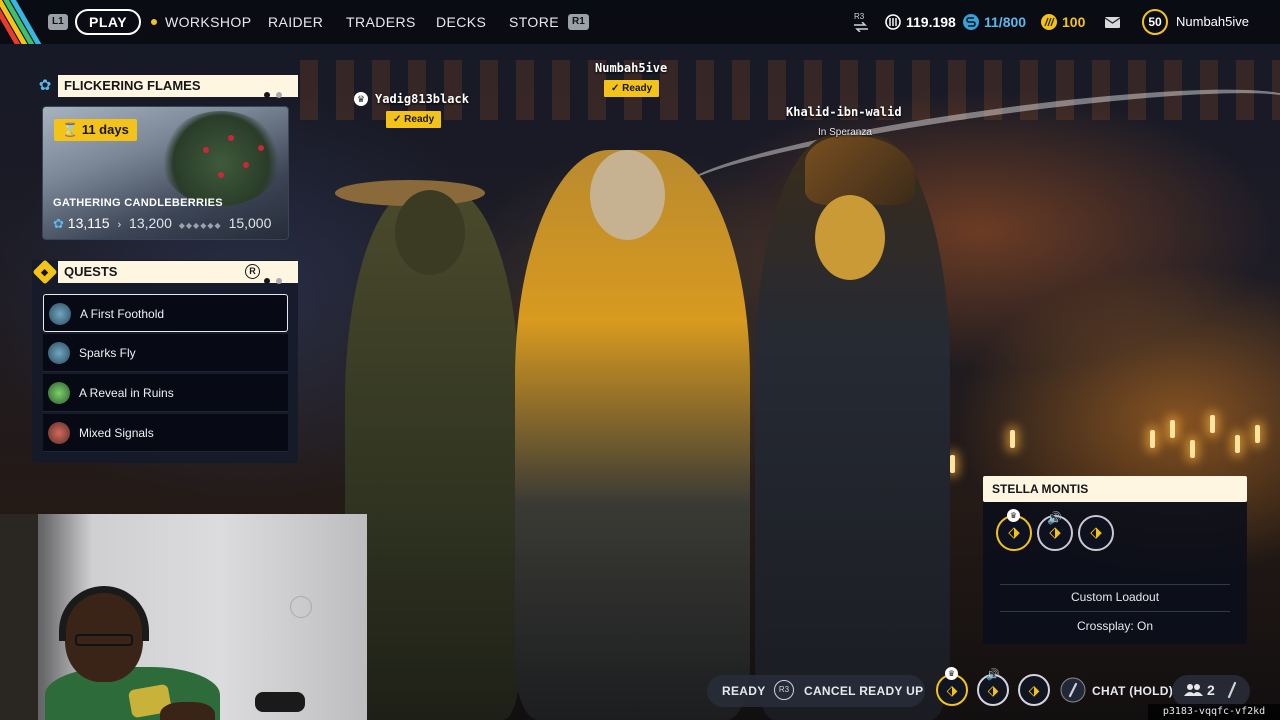 The height and width of the screenshot is (720, 1280). I want to click on quest-item-sparks-fly: Sparks Fly, so click(165, 353).